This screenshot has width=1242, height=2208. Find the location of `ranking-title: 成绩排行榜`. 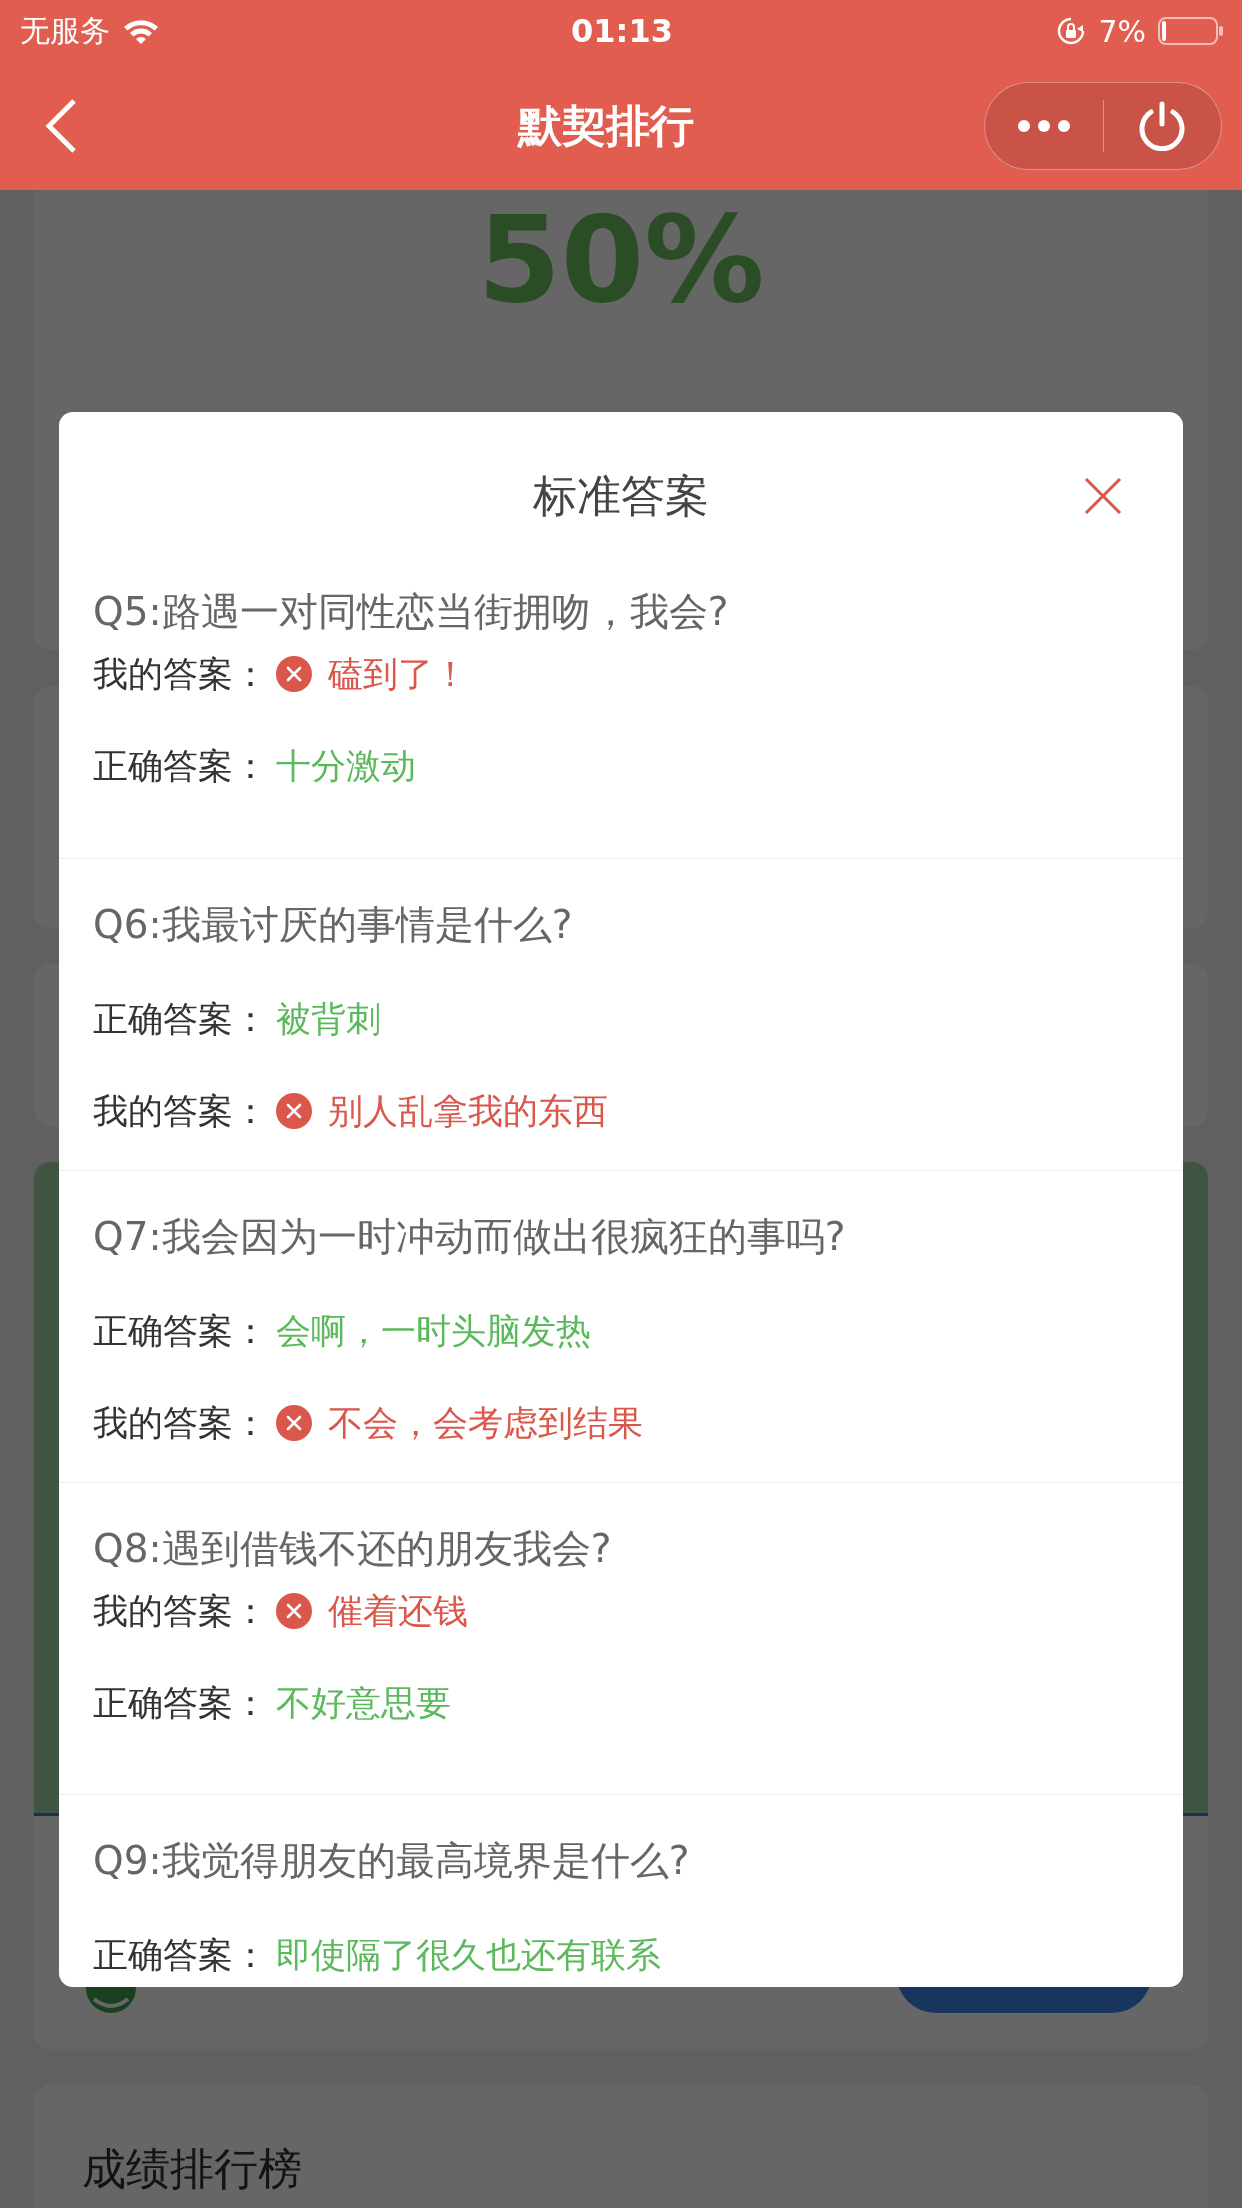

ranking-title: 成绩排行榜 is located at coordinates (192, 2169).